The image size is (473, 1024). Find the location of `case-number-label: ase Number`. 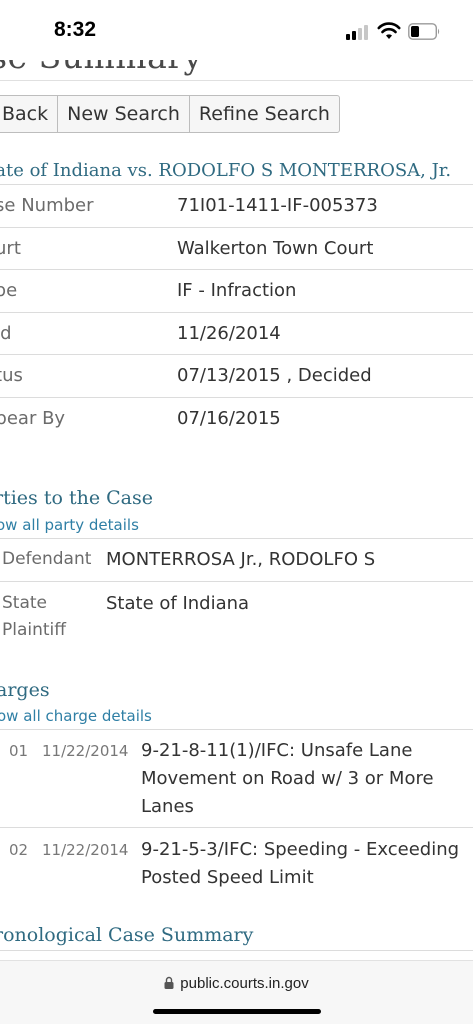

case-number-label: ase Number is located at coordinates (47, 205).